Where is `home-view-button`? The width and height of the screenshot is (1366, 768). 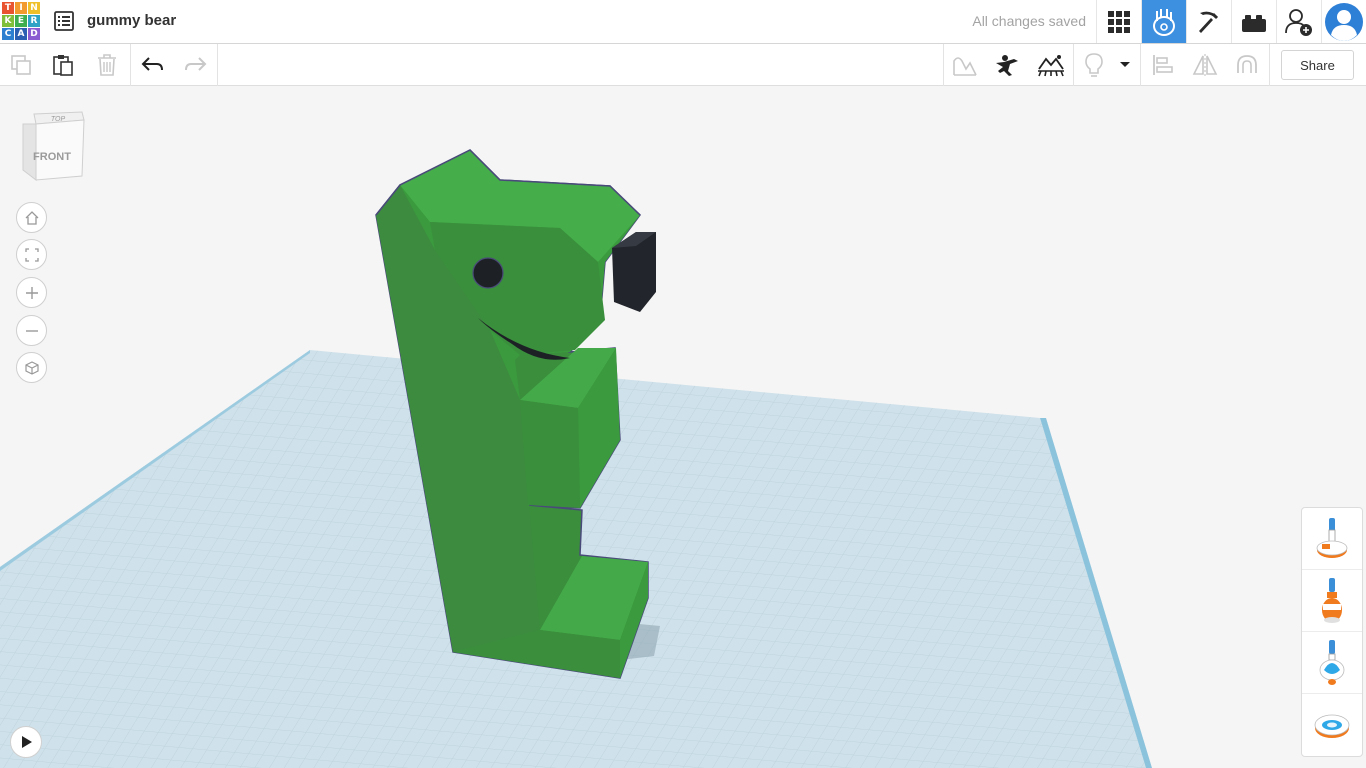 home-view-button is located at coordinates (31, 217).